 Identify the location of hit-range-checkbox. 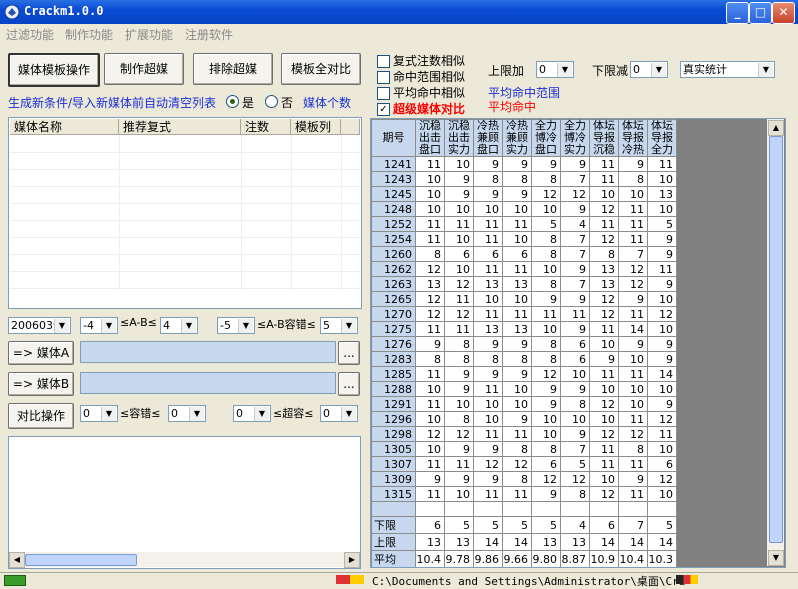
(383, 77).